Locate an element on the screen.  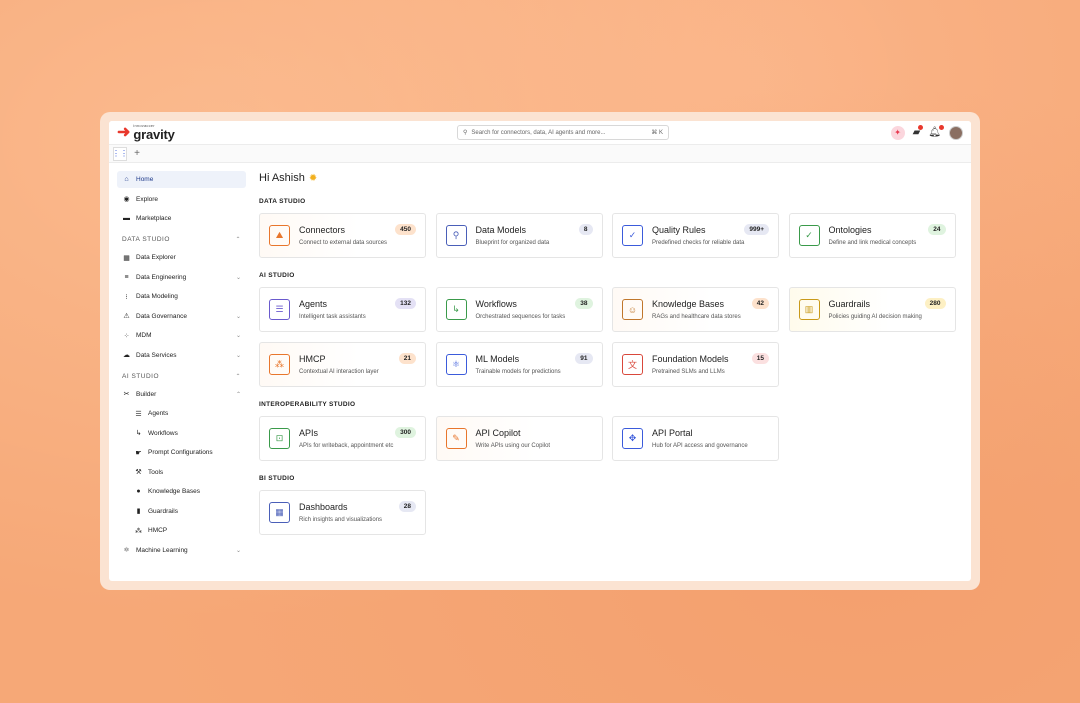
sun-icon: ✹ is located at coordinates (313, 178).